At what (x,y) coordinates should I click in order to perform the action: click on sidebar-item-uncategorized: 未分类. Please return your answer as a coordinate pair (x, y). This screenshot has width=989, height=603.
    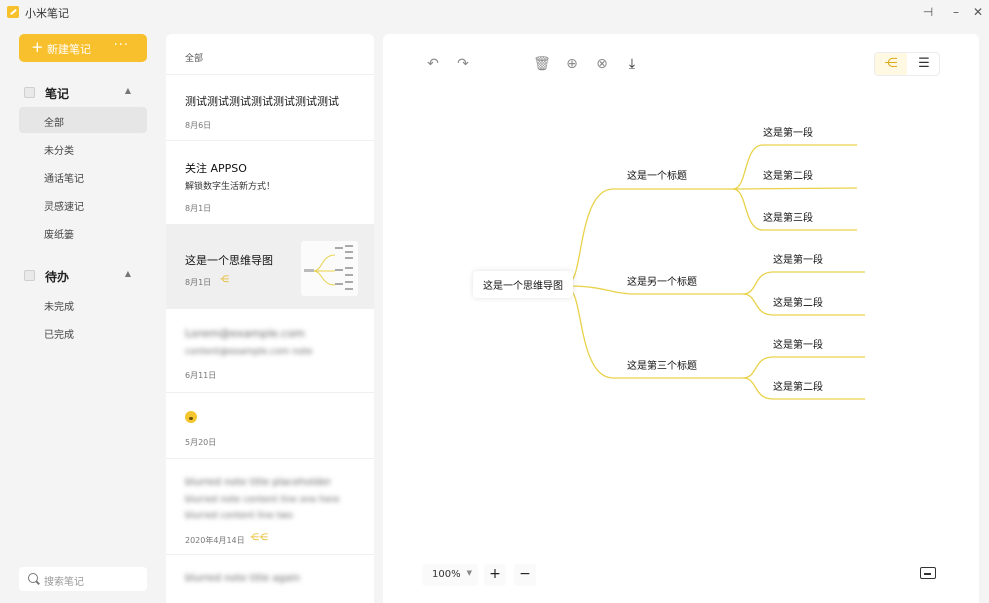
    Looking at the image, I should click on (83, 148).